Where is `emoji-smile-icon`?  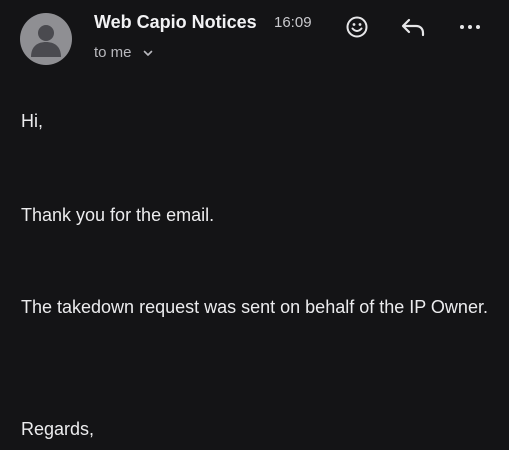 emoji-smile-icon is located at coordinates (357, 27).